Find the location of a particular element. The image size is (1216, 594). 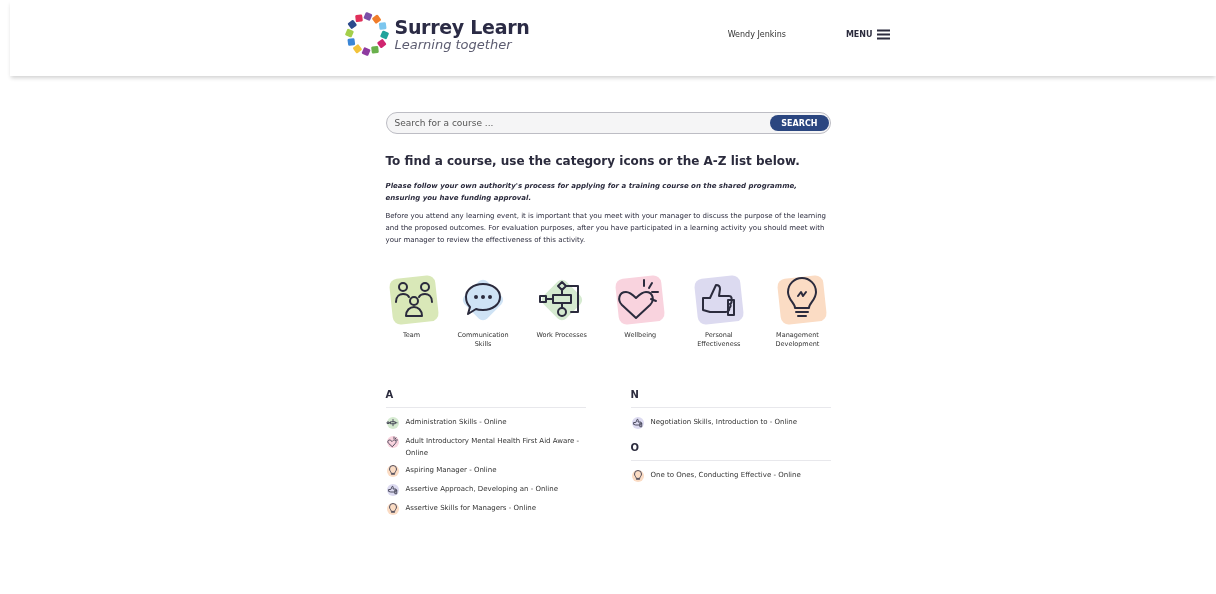

logo-icon is located at coordinates (366, 34).